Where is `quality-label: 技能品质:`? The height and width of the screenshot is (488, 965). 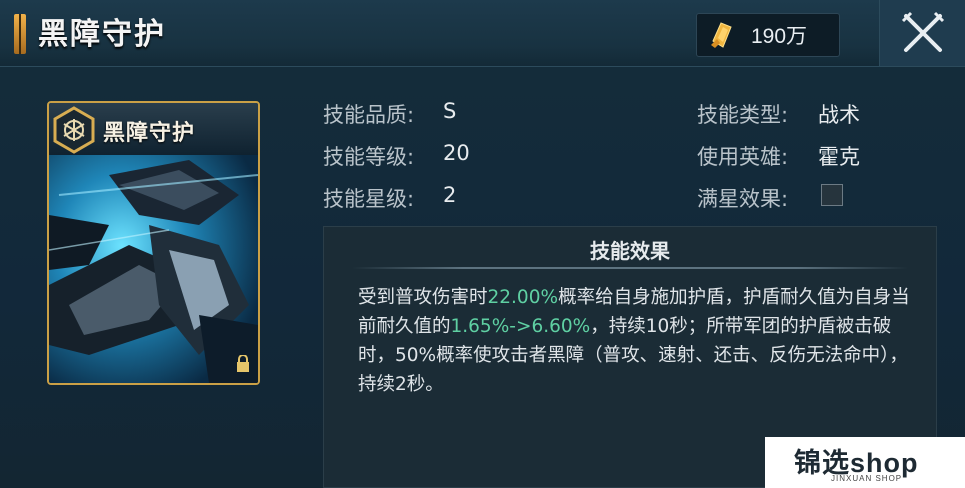
quality-label: 技能品质: is located at coordinates (369, 115).